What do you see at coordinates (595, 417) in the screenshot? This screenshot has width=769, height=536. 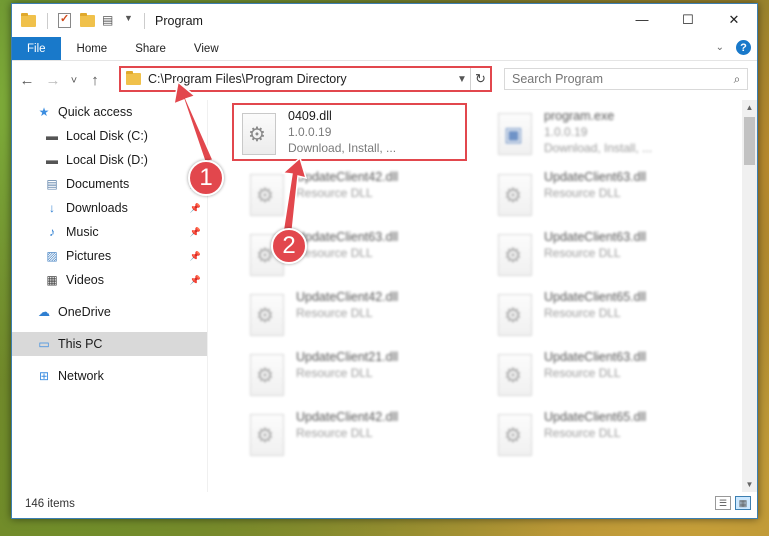 I see `file-name: UpdateClient65.dll` at bounding box center [595, 417].